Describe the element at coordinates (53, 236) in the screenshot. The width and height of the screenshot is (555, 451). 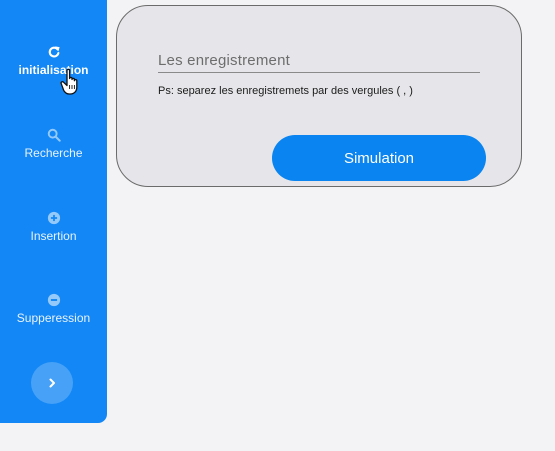
I see `nav-item-label: Insertion` at that location.